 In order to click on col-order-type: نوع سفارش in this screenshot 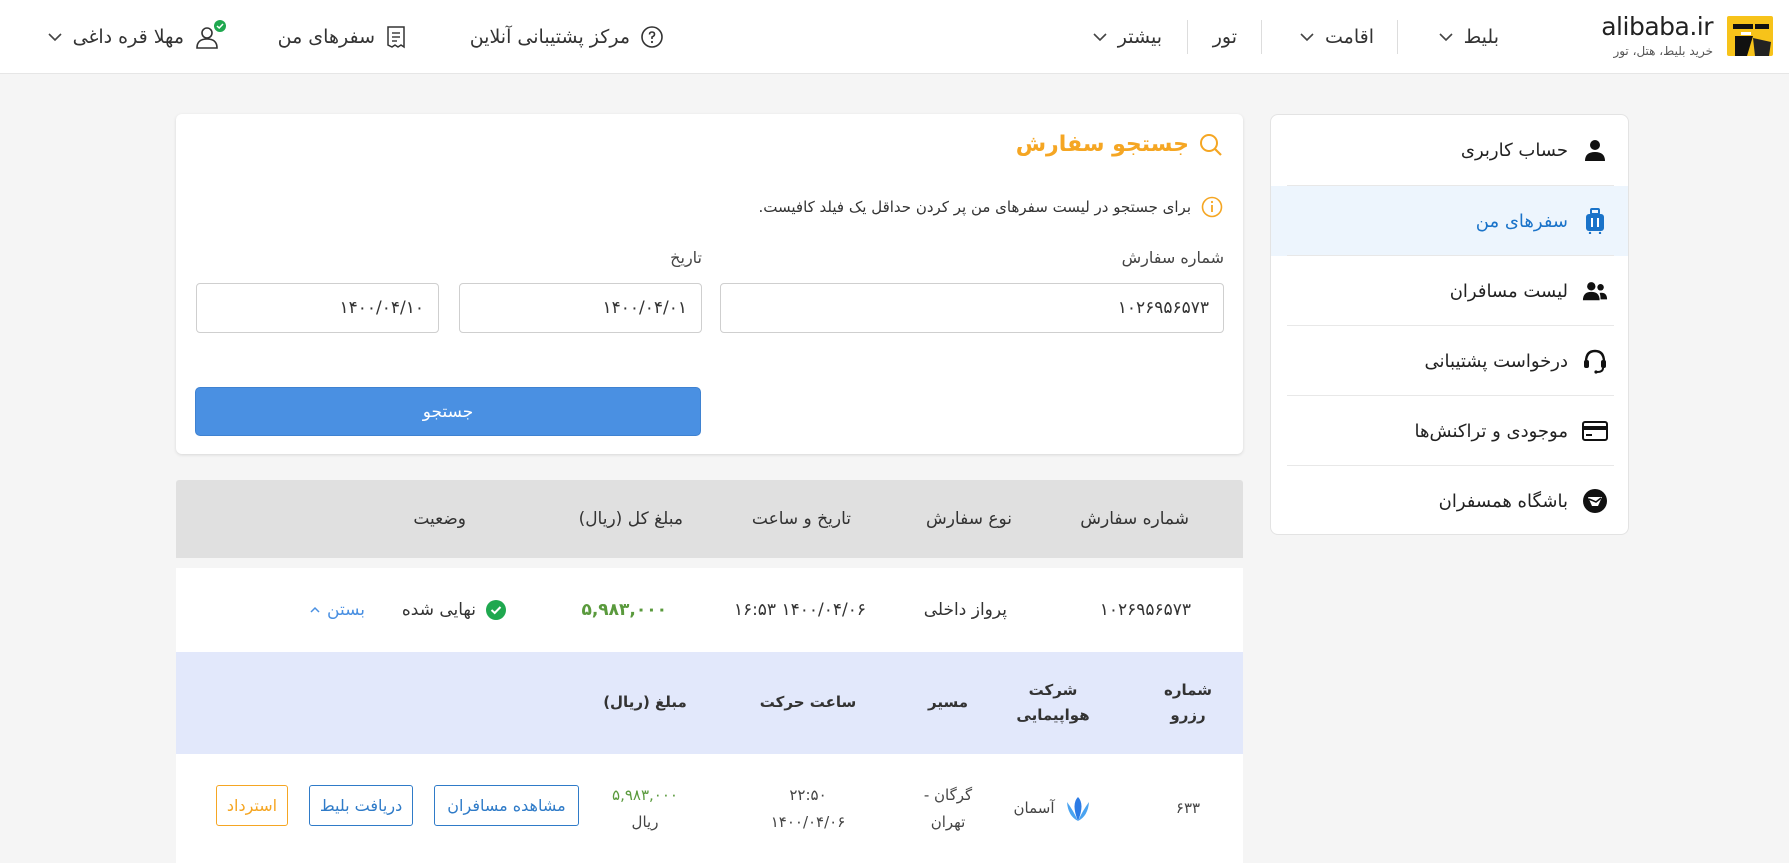, I will do `click(968, 519)`.